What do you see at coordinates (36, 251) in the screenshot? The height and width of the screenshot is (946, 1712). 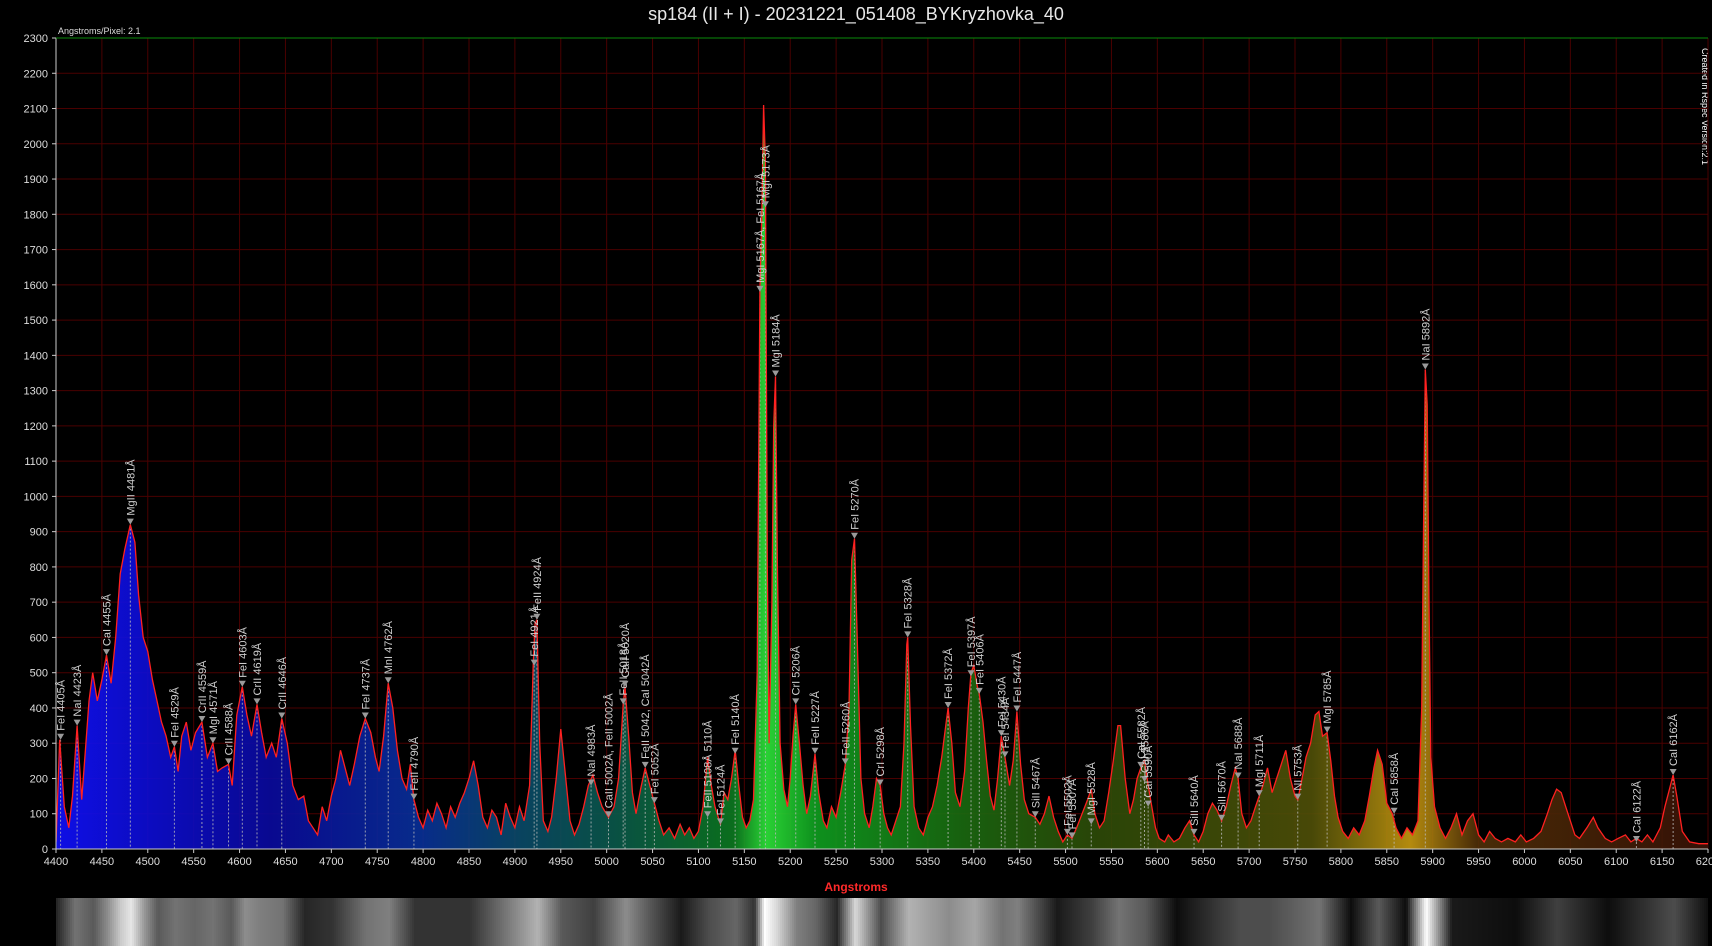 I see `y-tick-label: 1700` at bounding box center [36, 251].